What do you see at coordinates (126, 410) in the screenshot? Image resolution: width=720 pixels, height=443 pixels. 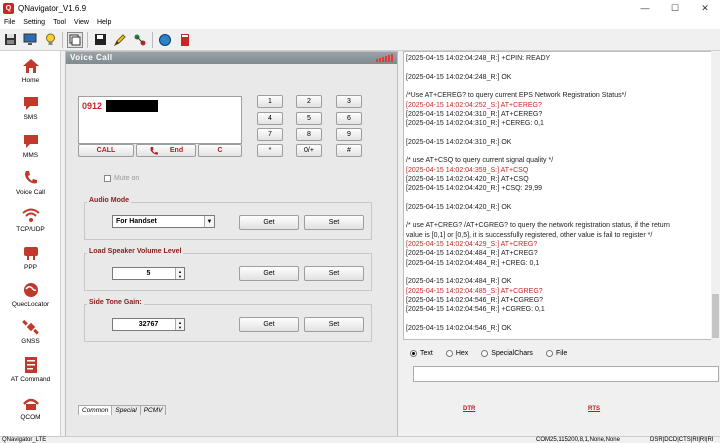 I see `tab-special: Special` at bounding box center [126, 410].